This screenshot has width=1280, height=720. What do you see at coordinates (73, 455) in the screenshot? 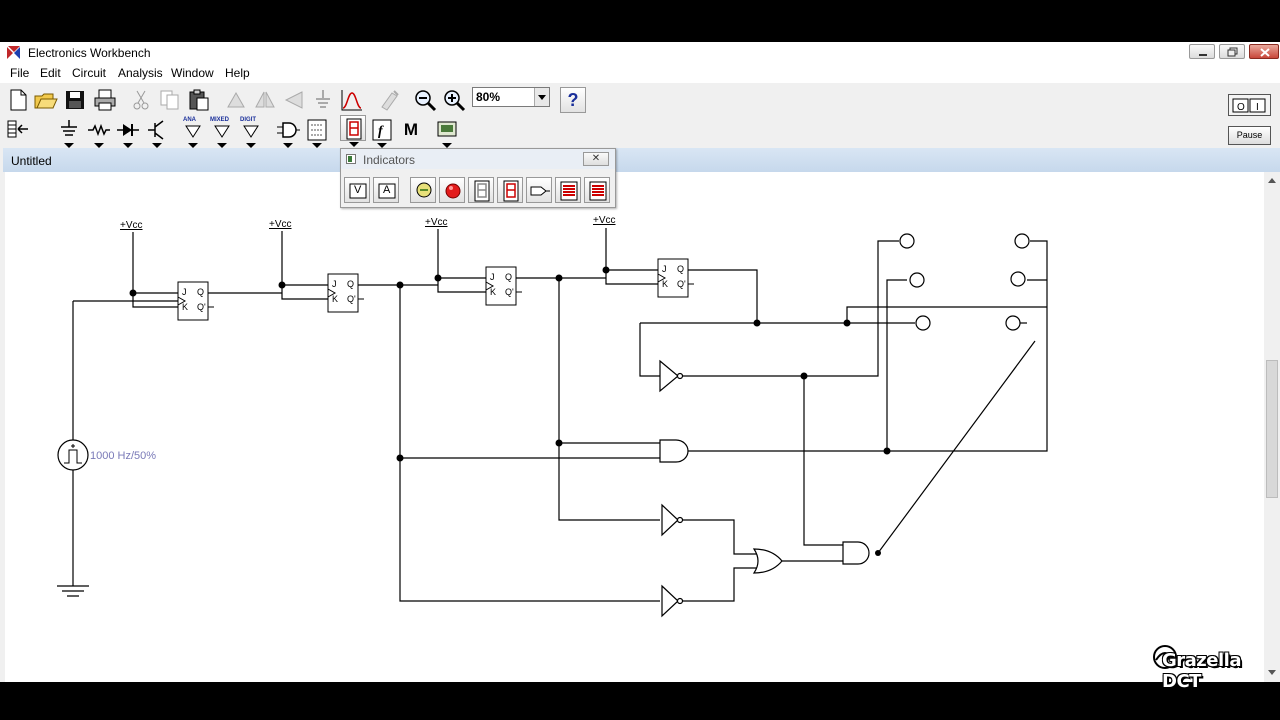
I see `clock-source` at bounding box center [73, 455].